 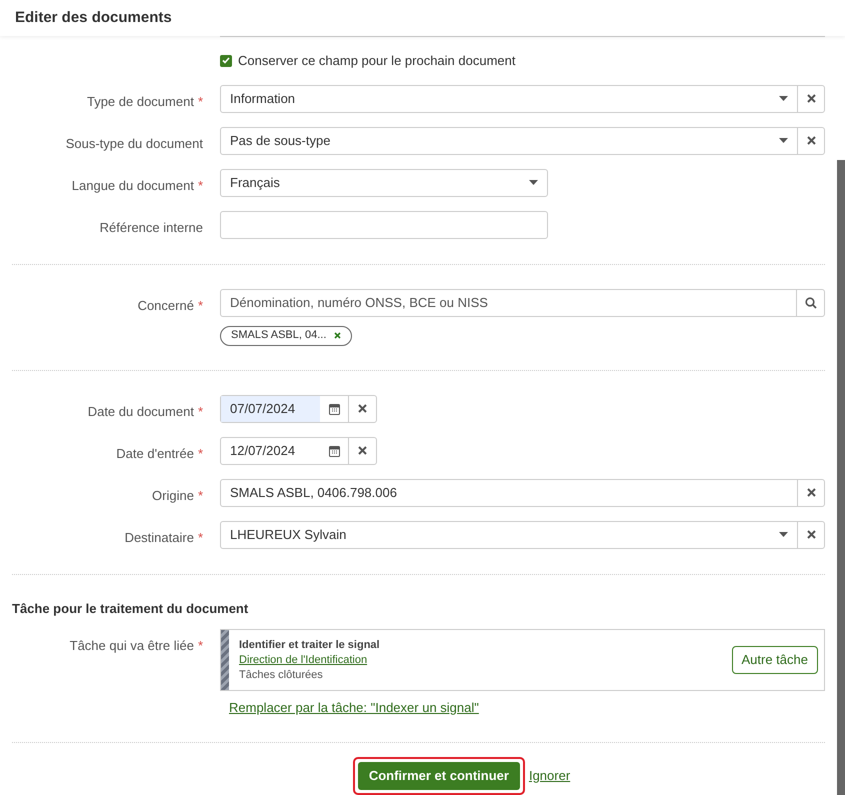 What do you see at coordinates (134, 143) in the screenshot?
I see `field-label: Sous-type du document` at bounding box center [134, 143].